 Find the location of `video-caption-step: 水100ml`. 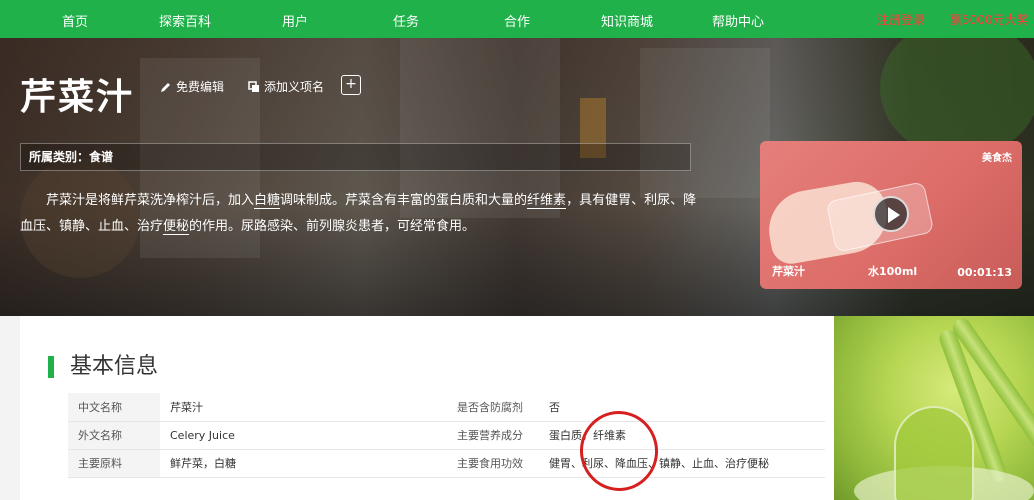

video-caption-step: 水100ml is located at coordinates (893, 271).